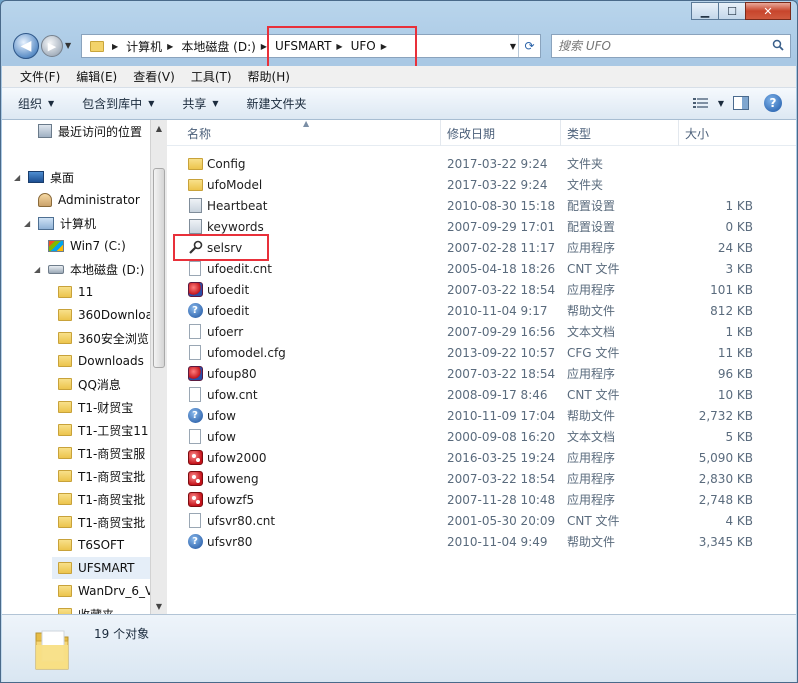 This screenshot has width=798, height=683. Describe the element at coordinates (104, 384) in the screenshot. I see `nav-item: QQ消息` at that location.